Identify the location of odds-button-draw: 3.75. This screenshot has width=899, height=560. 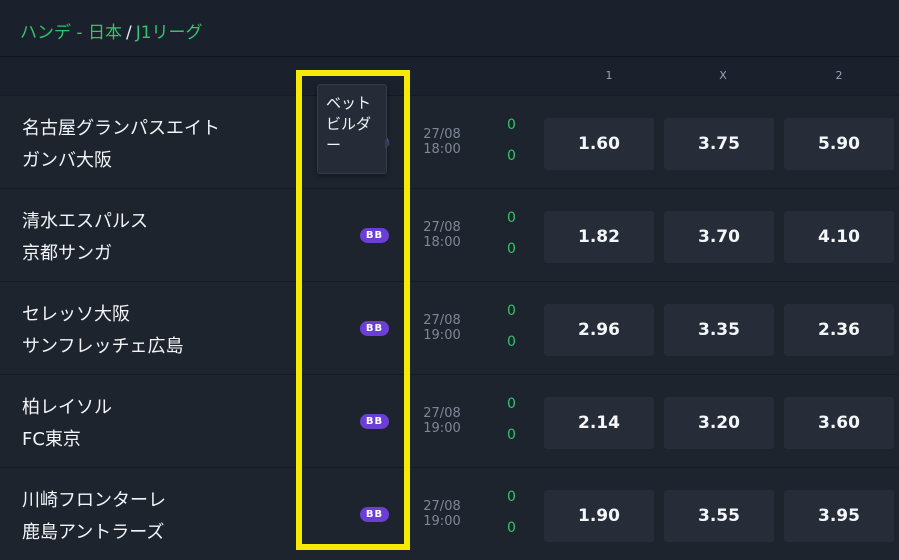
(719, 144).